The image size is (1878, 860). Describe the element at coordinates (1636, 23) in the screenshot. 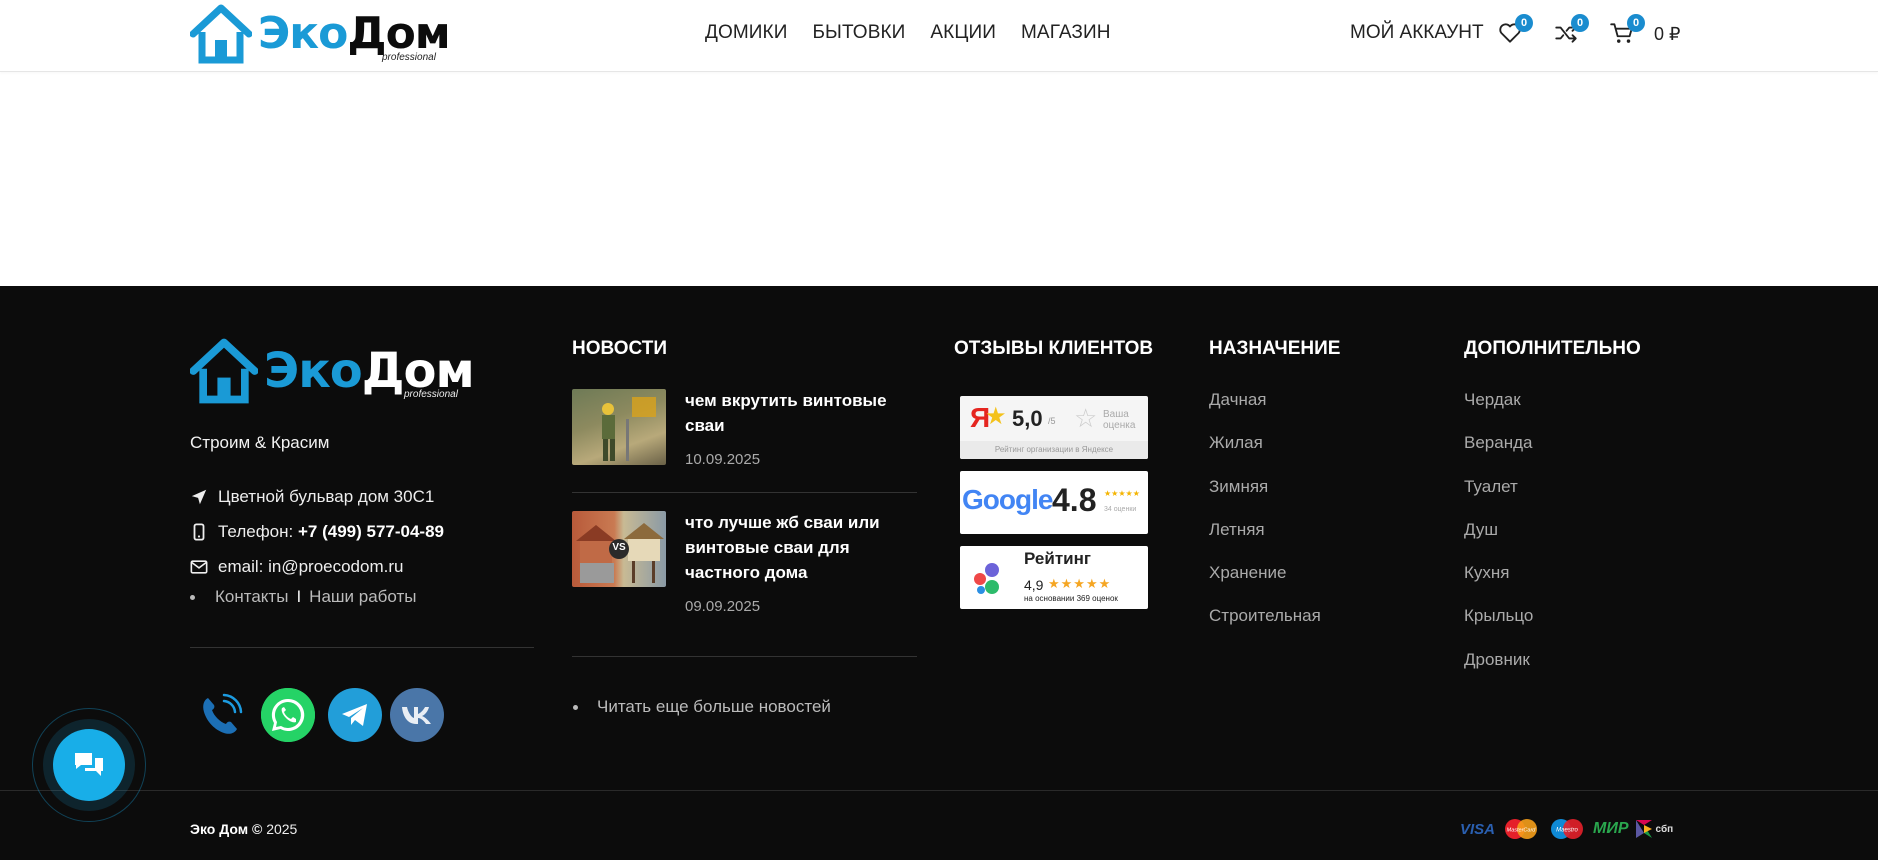

I see `cart-count-badge: 0` at that location.